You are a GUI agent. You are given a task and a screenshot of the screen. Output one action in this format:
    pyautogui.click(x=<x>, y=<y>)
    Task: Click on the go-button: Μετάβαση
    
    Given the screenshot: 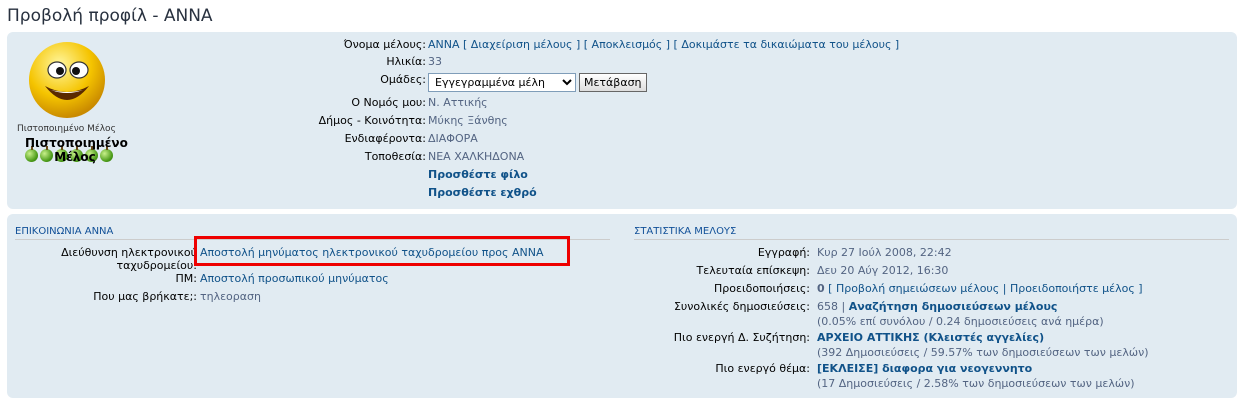 What is the action you would take?
    pyautogui.click(x=613, y=82)
    